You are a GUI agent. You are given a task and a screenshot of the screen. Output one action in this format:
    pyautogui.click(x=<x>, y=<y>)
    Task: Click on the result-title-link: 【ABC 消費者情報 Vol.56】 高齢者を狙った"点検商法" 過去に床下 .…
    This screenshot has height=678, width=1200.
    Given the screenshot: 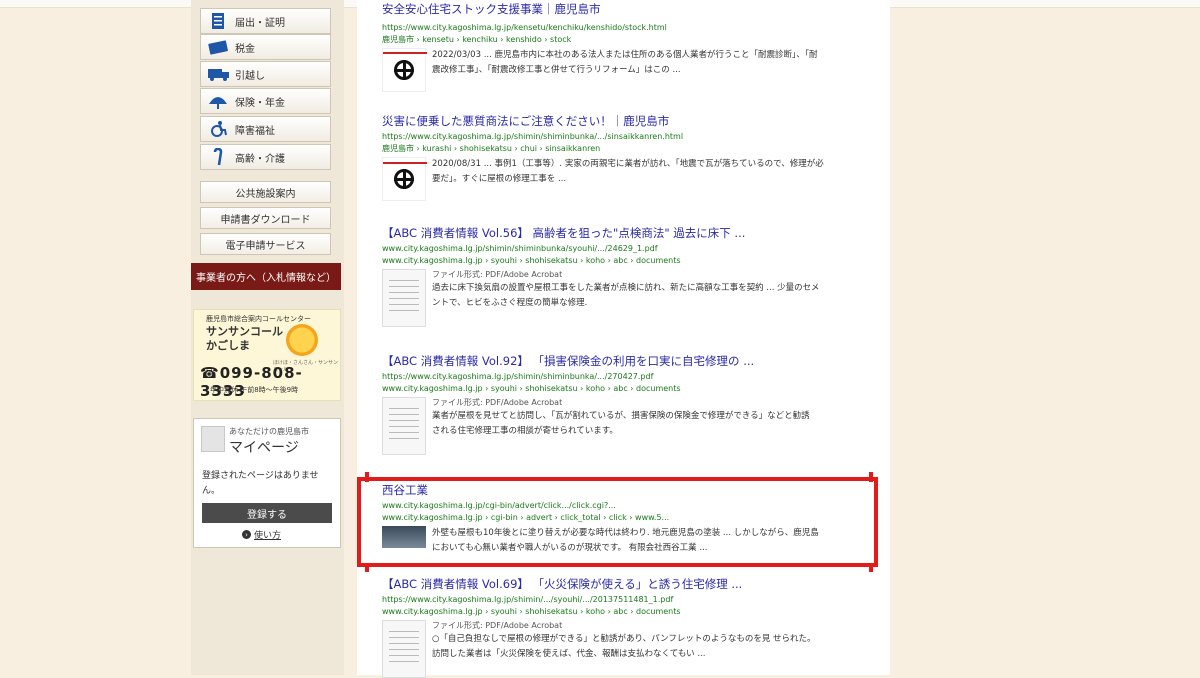 What is the action you would take?
    pyautogui.click(x=627, y=233)
    